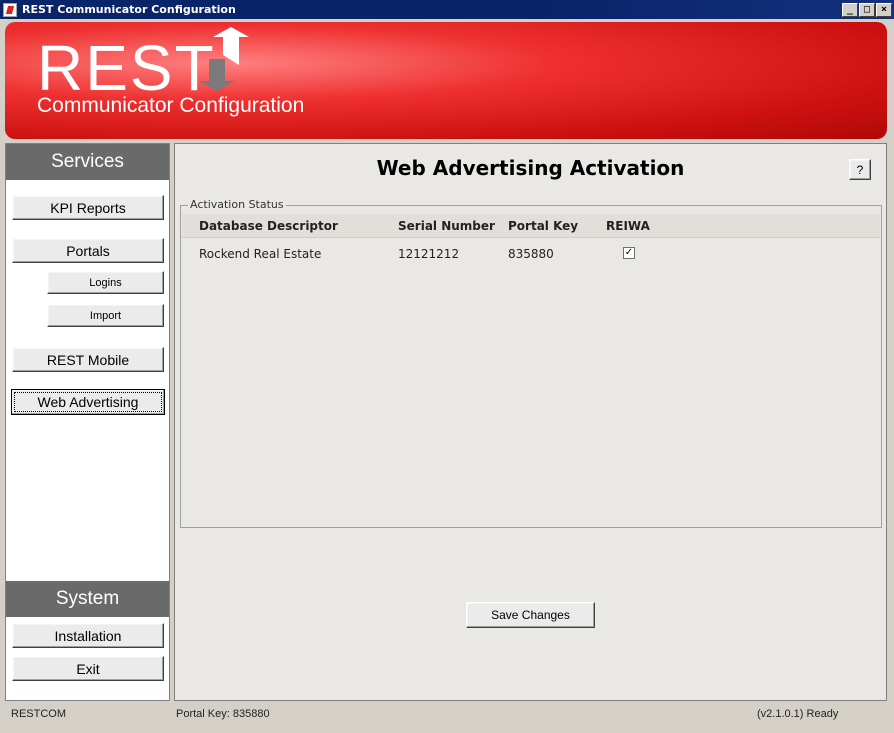 This screenshot has height=733, width=894. What do you see at coordinates (798, 714) in the screenshot?
I see `status-version: (v2.1.0.1) Ready` at bounding box center [798, 714].